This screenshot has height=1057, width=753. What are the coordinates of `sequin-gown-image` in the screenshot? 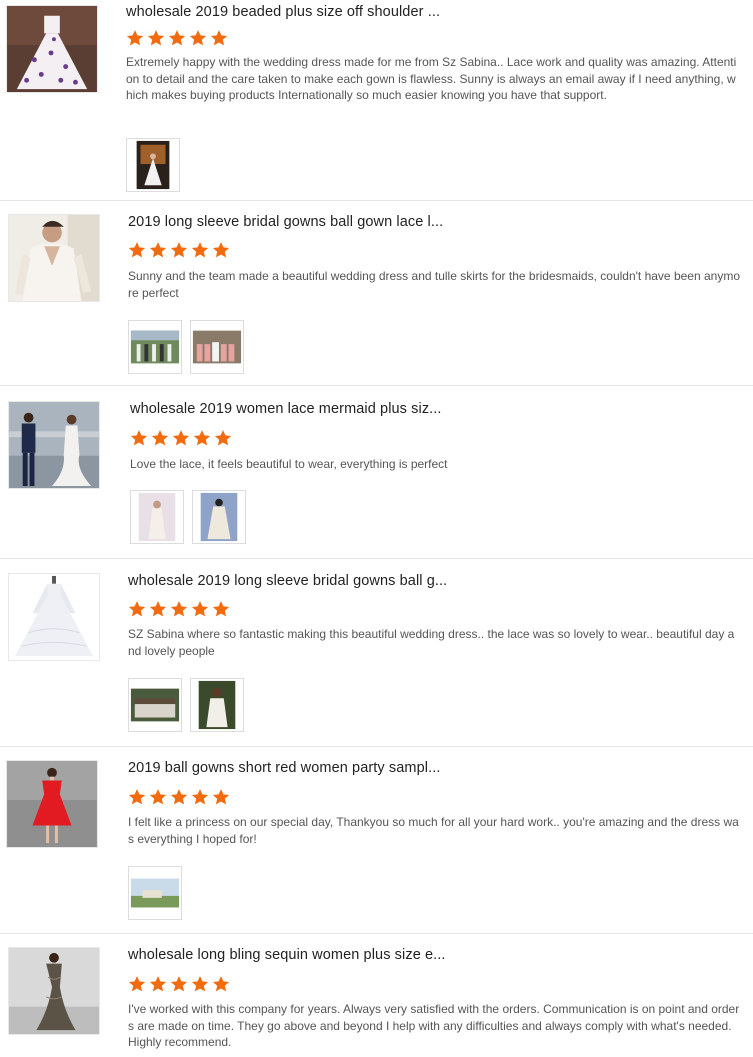 It's located at (54, 991).